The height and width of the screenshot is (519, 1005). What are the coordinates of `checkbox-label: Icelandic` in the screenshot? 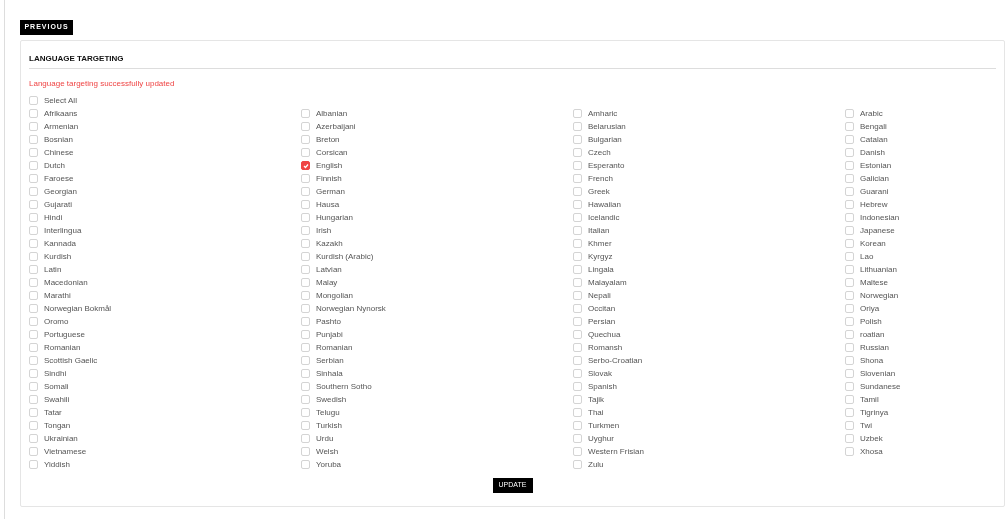 It's located at (604, 217).